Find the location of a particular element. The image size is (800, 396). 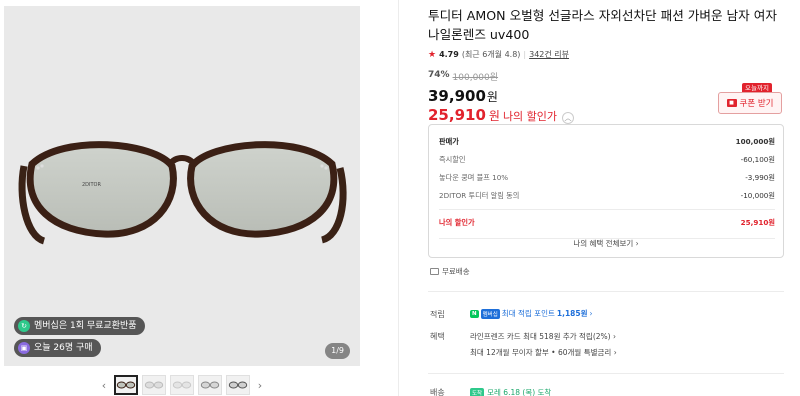

breakdown-value: 100,000원 is located at coordinates (755, 141).